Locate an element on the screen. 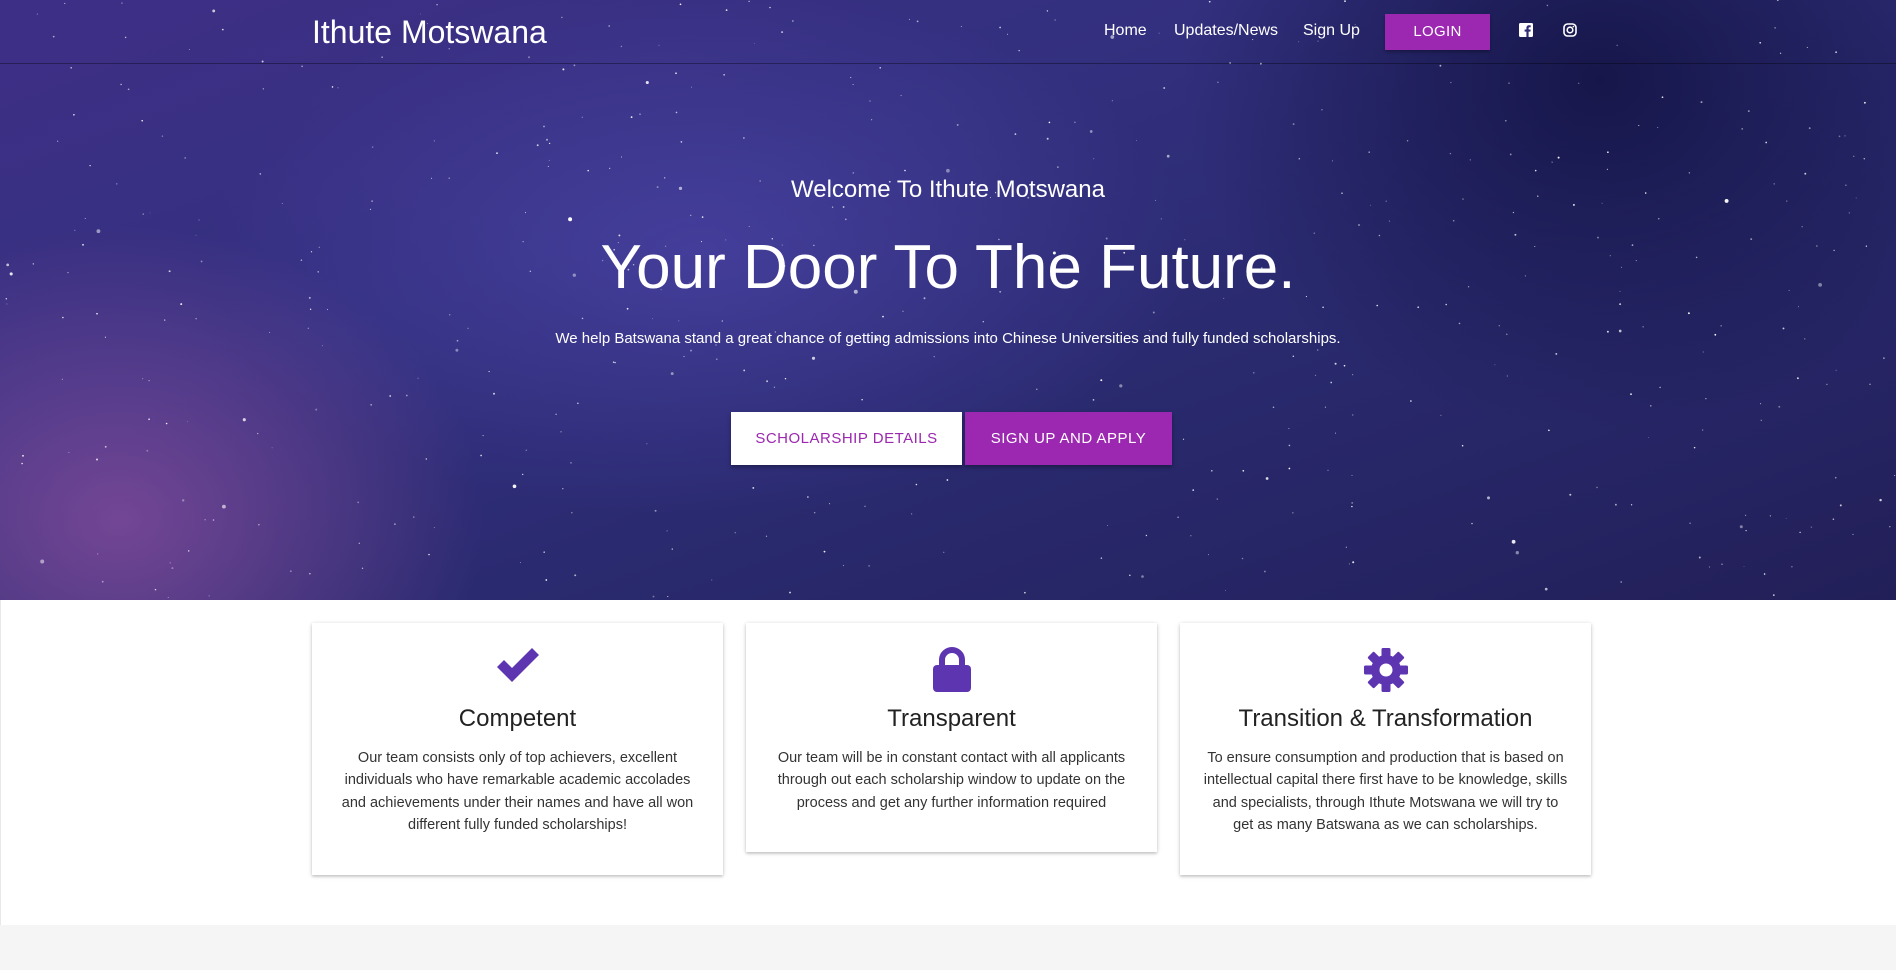  scholarship-details-button: SCHOLARSHIP DETAILS is located at coordinates (846, 438).